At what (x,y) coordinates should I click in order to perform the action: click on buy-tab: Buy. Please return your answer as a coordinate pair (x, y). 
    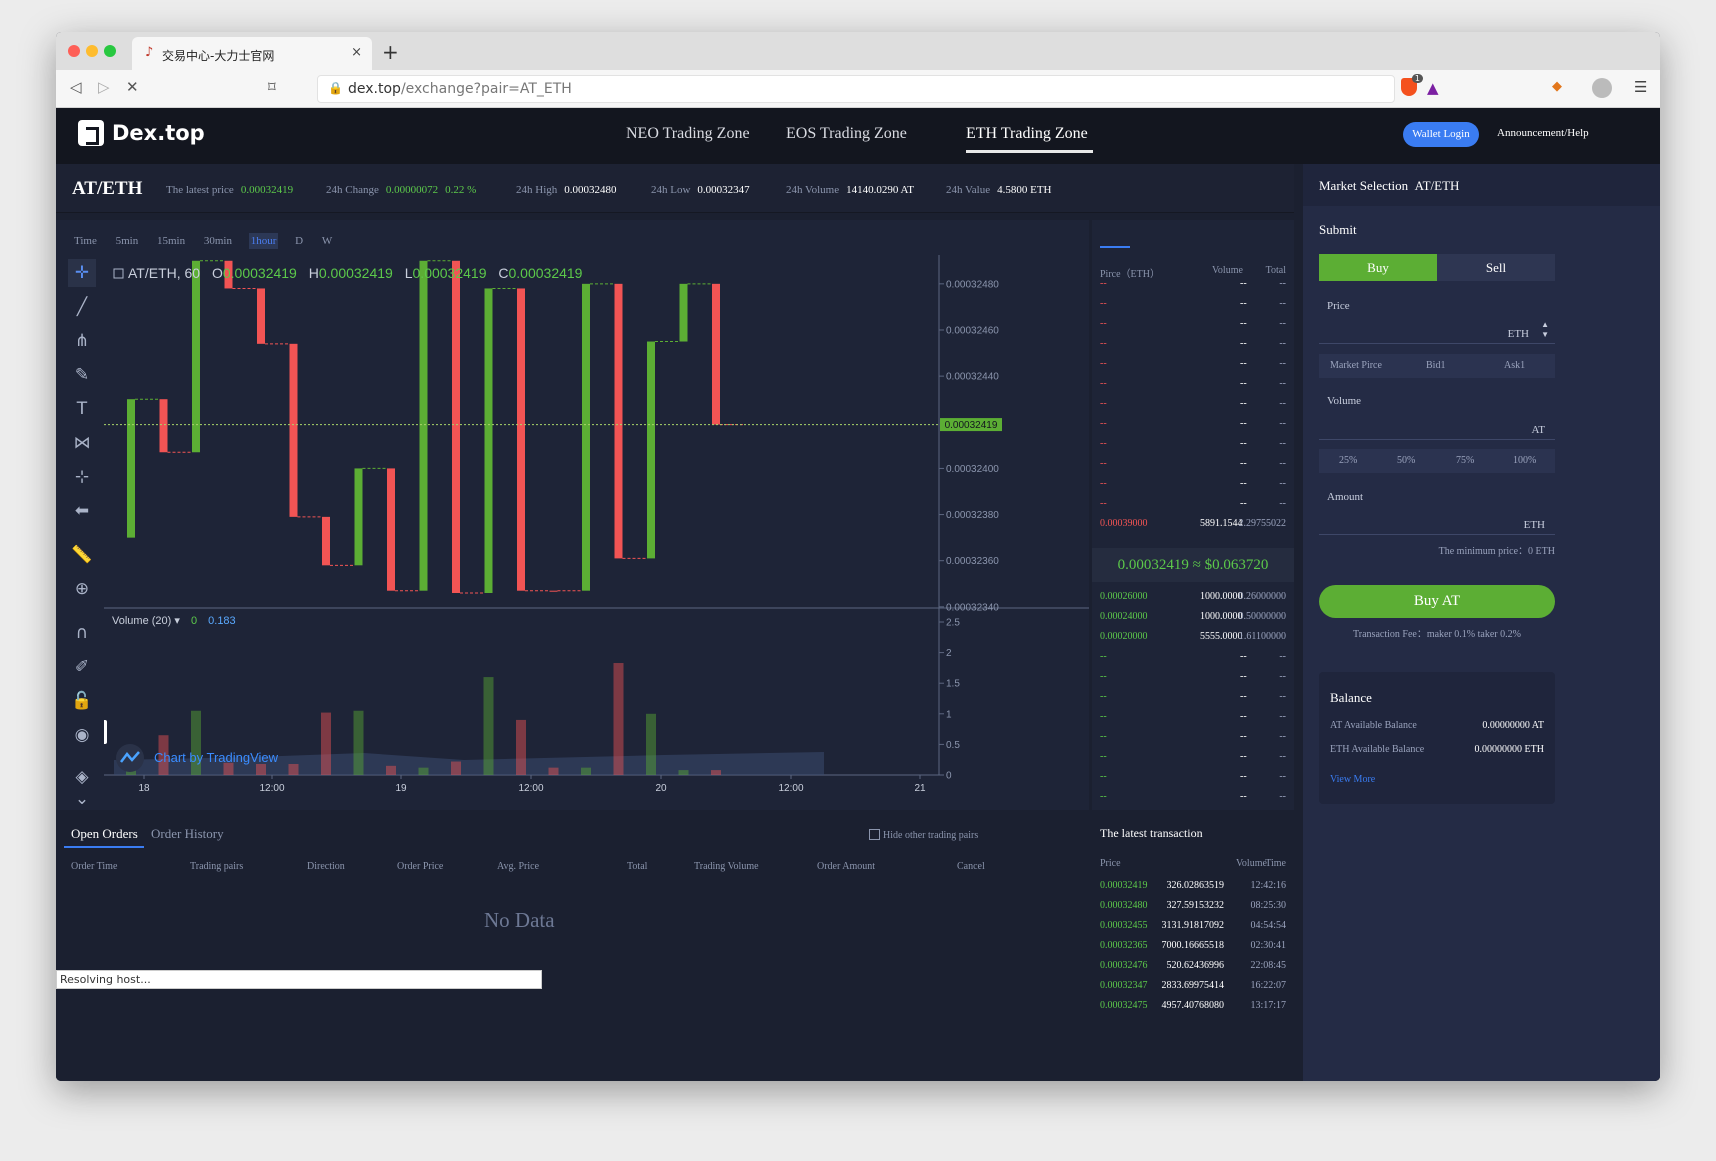
    Looking at the image, I should click on (1378, 267).